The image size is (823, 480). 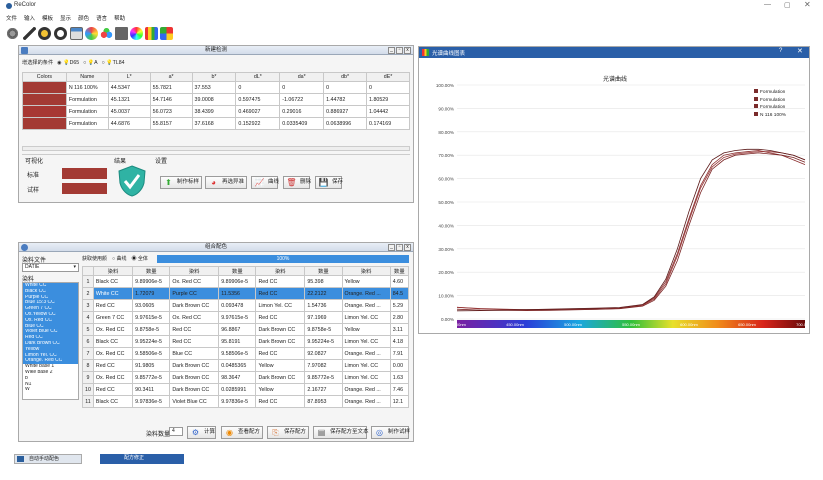 I want to click on dye-list-item: W, so click(x=50, y=390).